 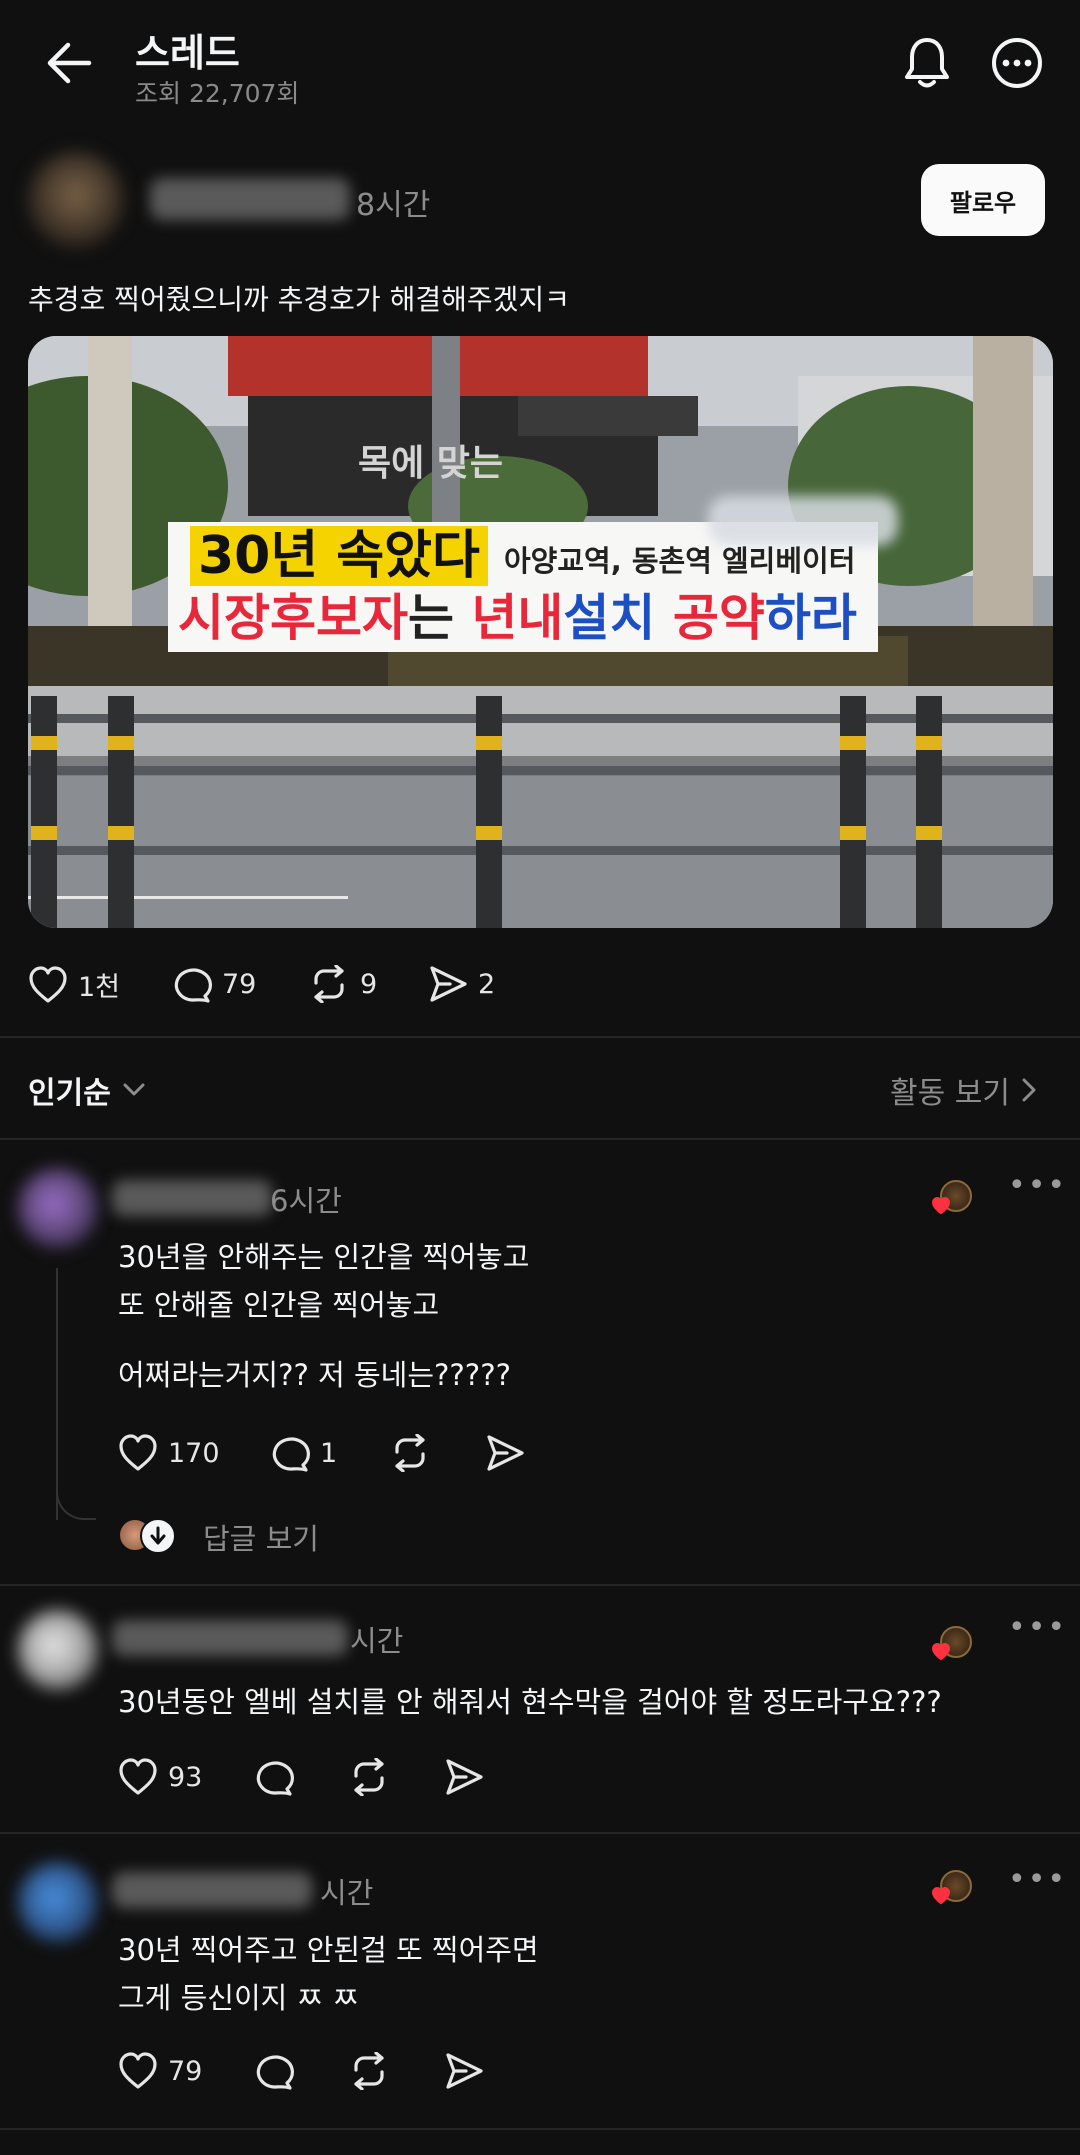 I want to click on comment-line: 30년동안 엘베 설치를 안 해줘서 현수막을 걸어야 할 정도라구요???, so click(x=530, y=1702).